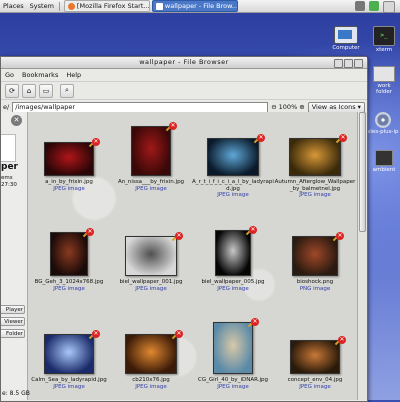  I want to click on open-folder-button: Folder, so click(13, 333).